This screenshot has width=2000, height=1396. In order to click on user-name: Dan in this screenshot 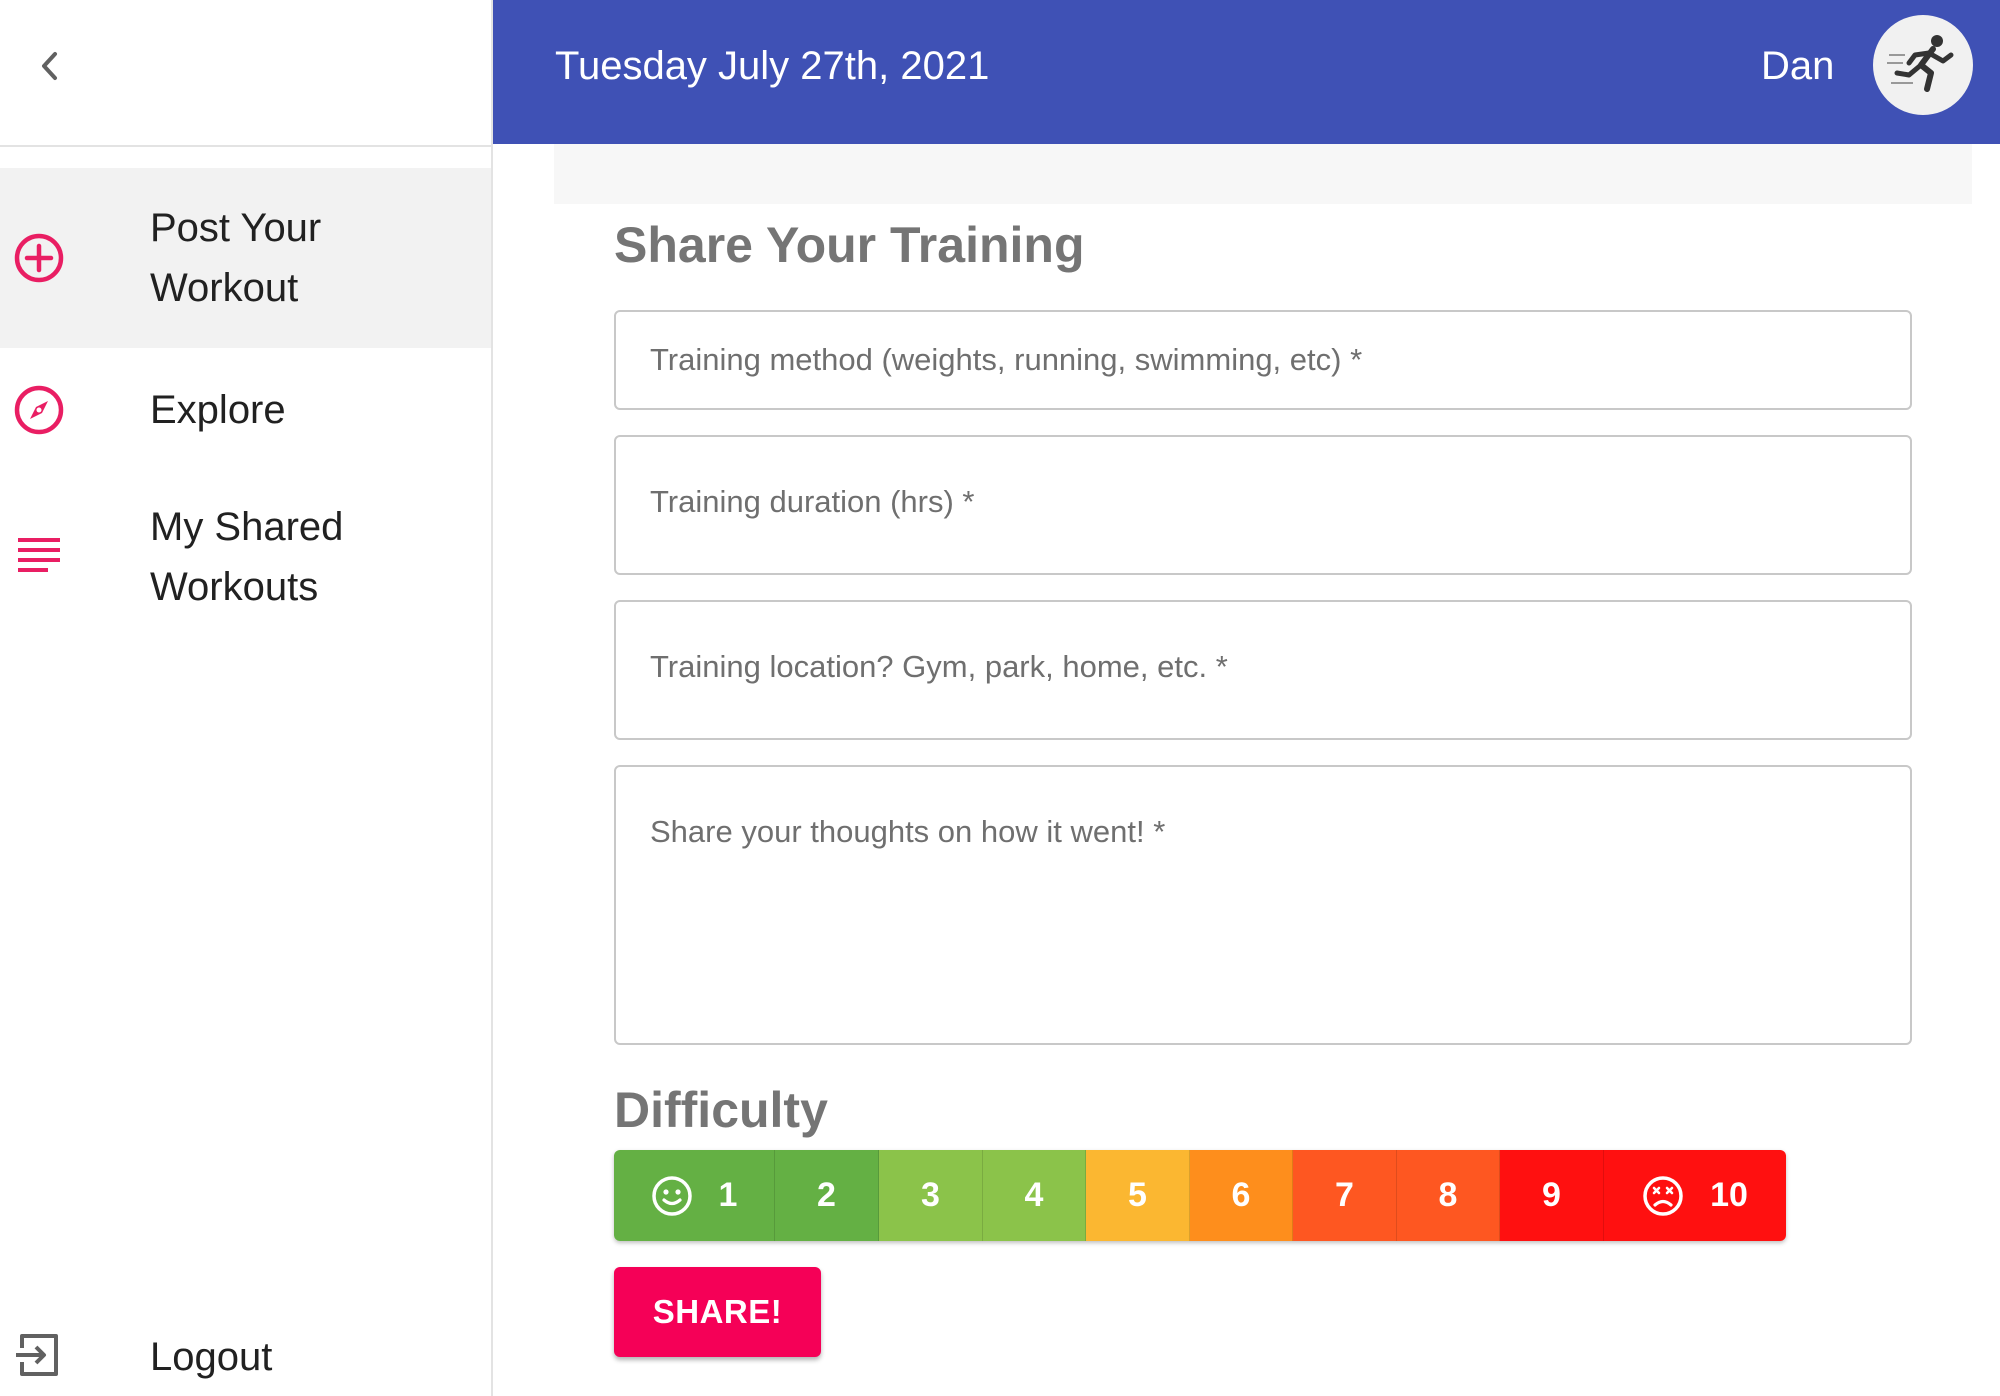, I will do `click(1798, 66)`.